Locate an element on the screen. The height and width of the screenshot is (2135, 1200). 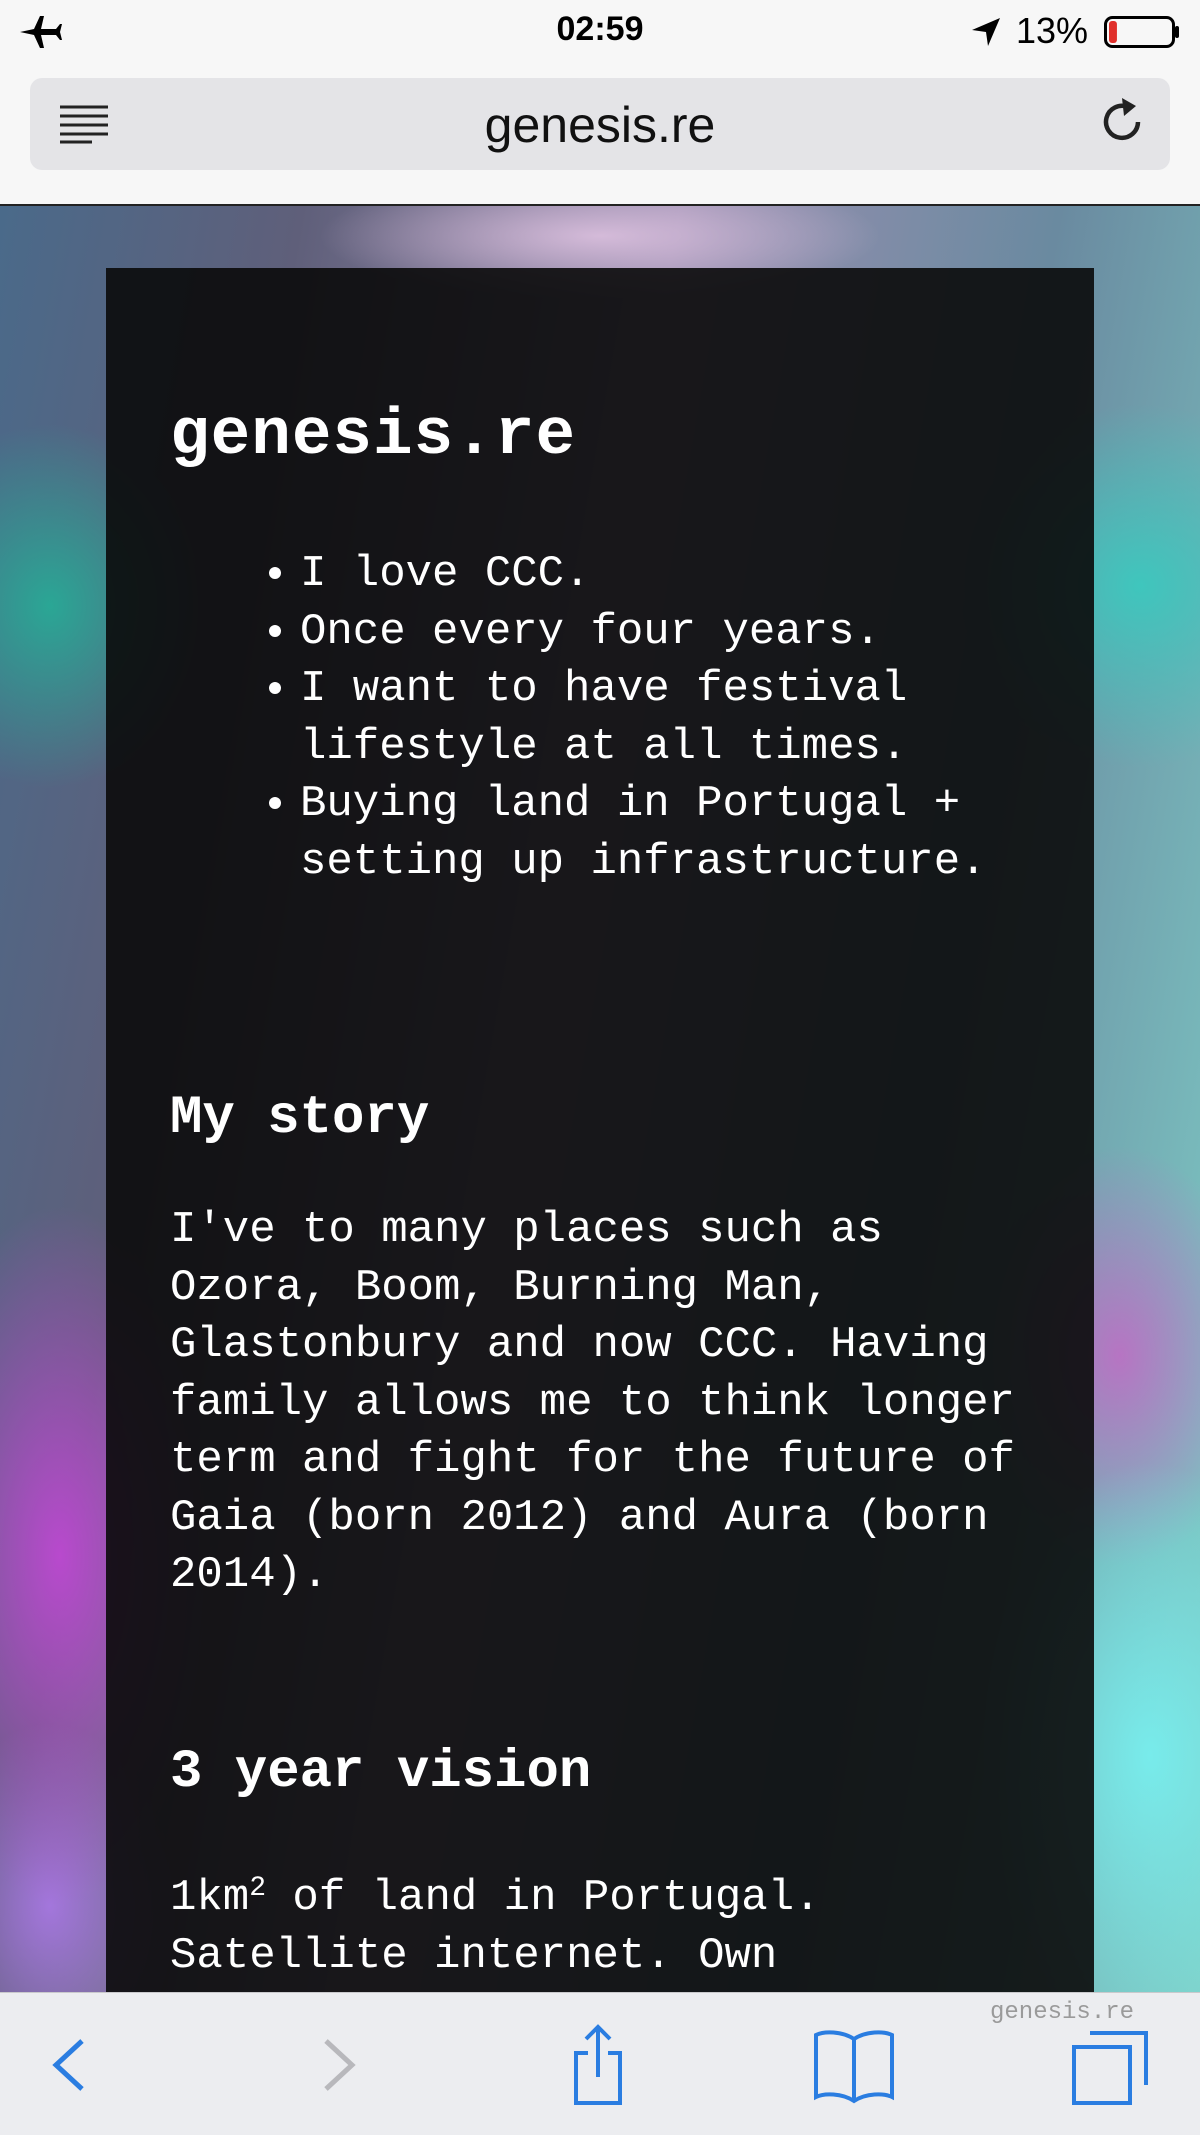
share-icon is located at coordinates (598, 2065).